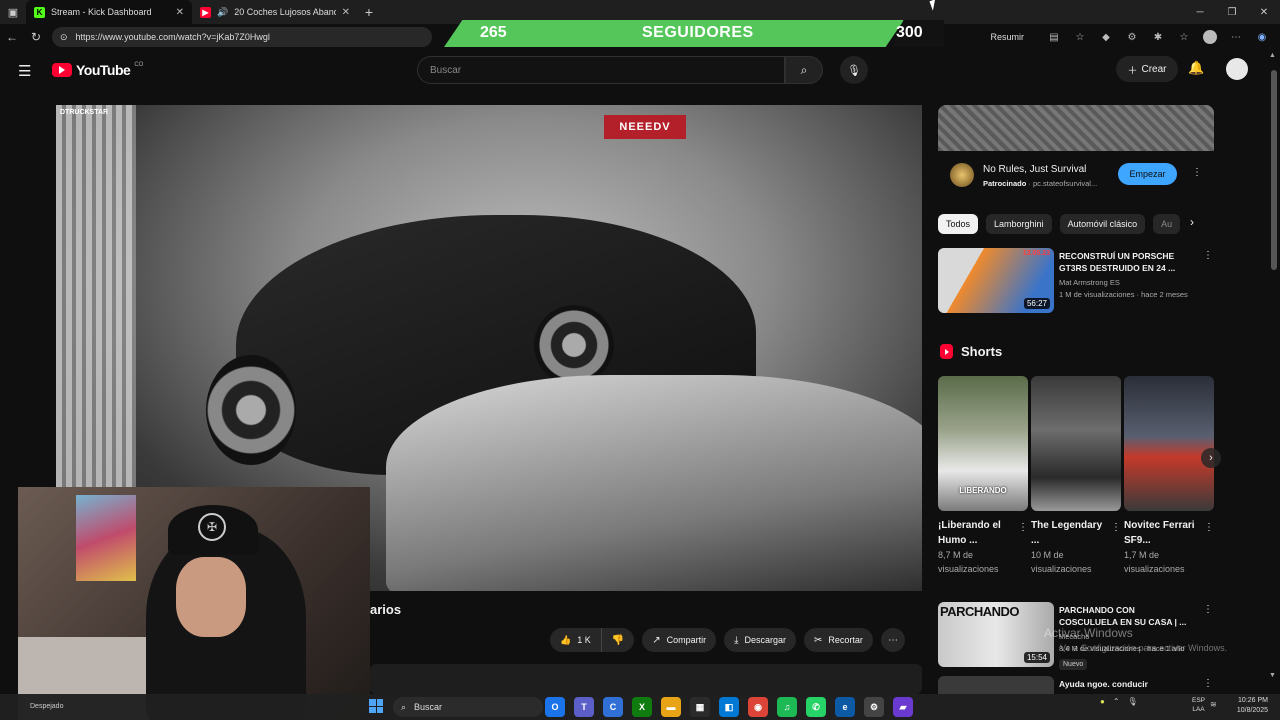 Image resolution: width=1280 pixels, height=720 pixels. I want to click on chip-todos: Todos, so click(958, 224).